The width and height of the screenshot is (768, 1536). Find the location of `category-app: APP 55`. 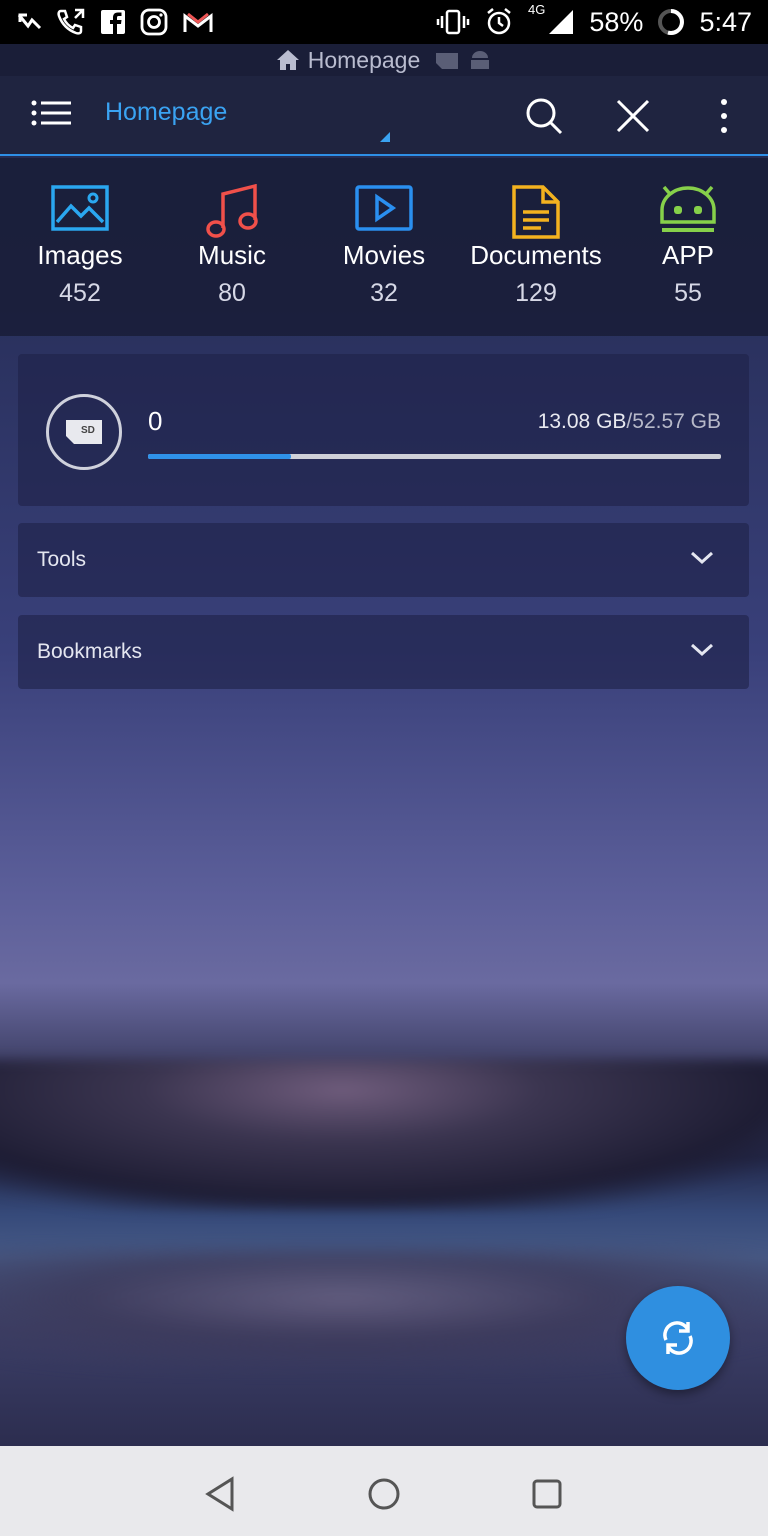

category-app: APP 55 is located at coordinates (688, 247).